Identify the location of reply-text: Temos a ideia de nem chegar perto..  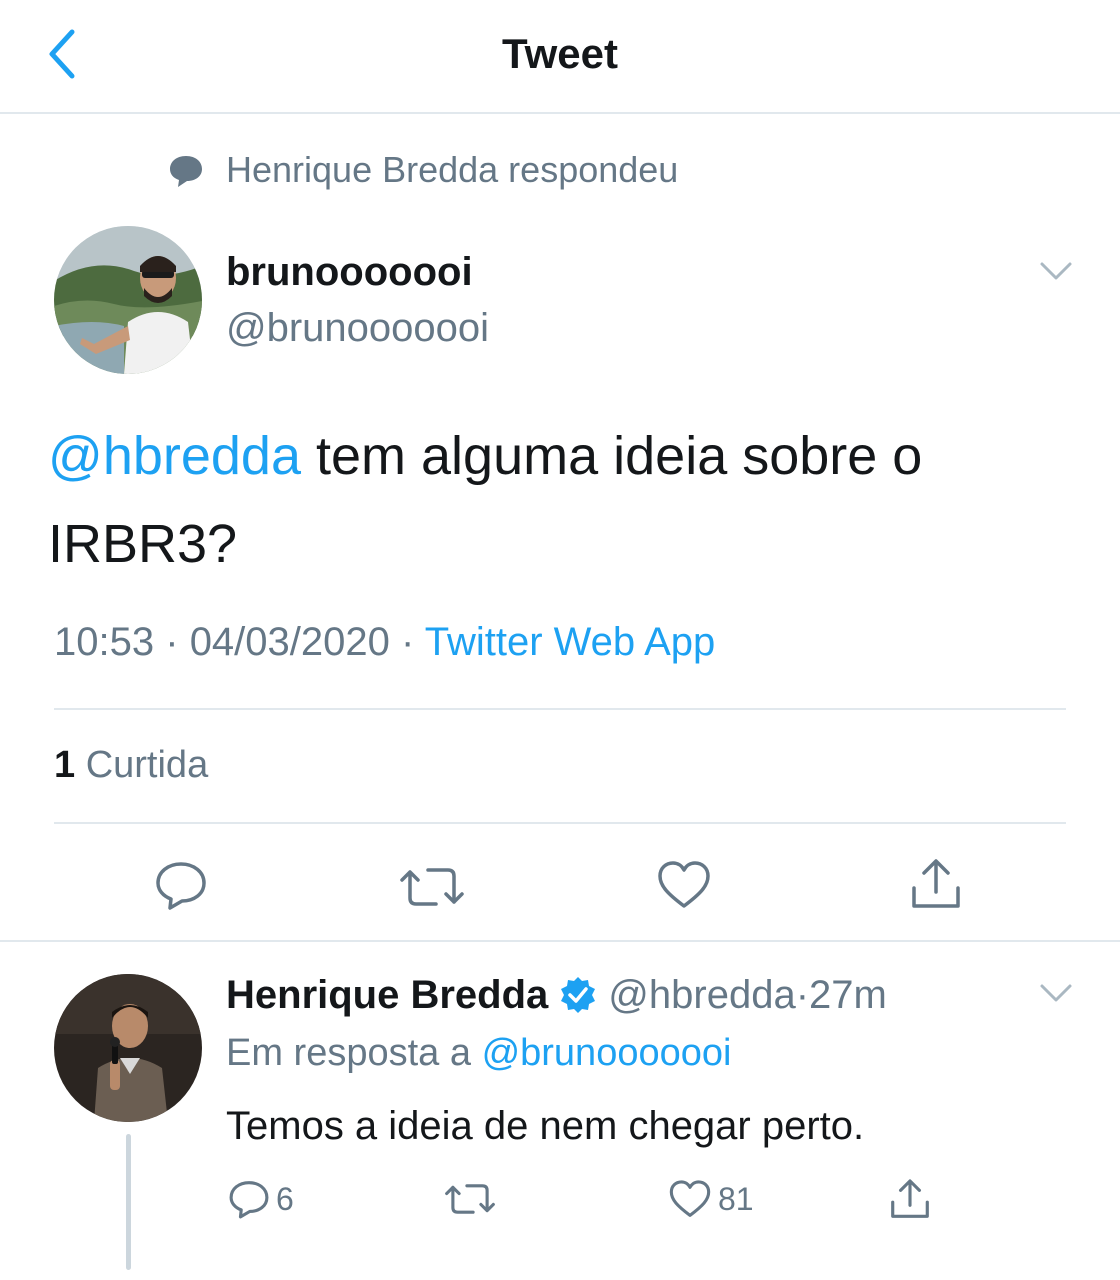
(545, 1126).